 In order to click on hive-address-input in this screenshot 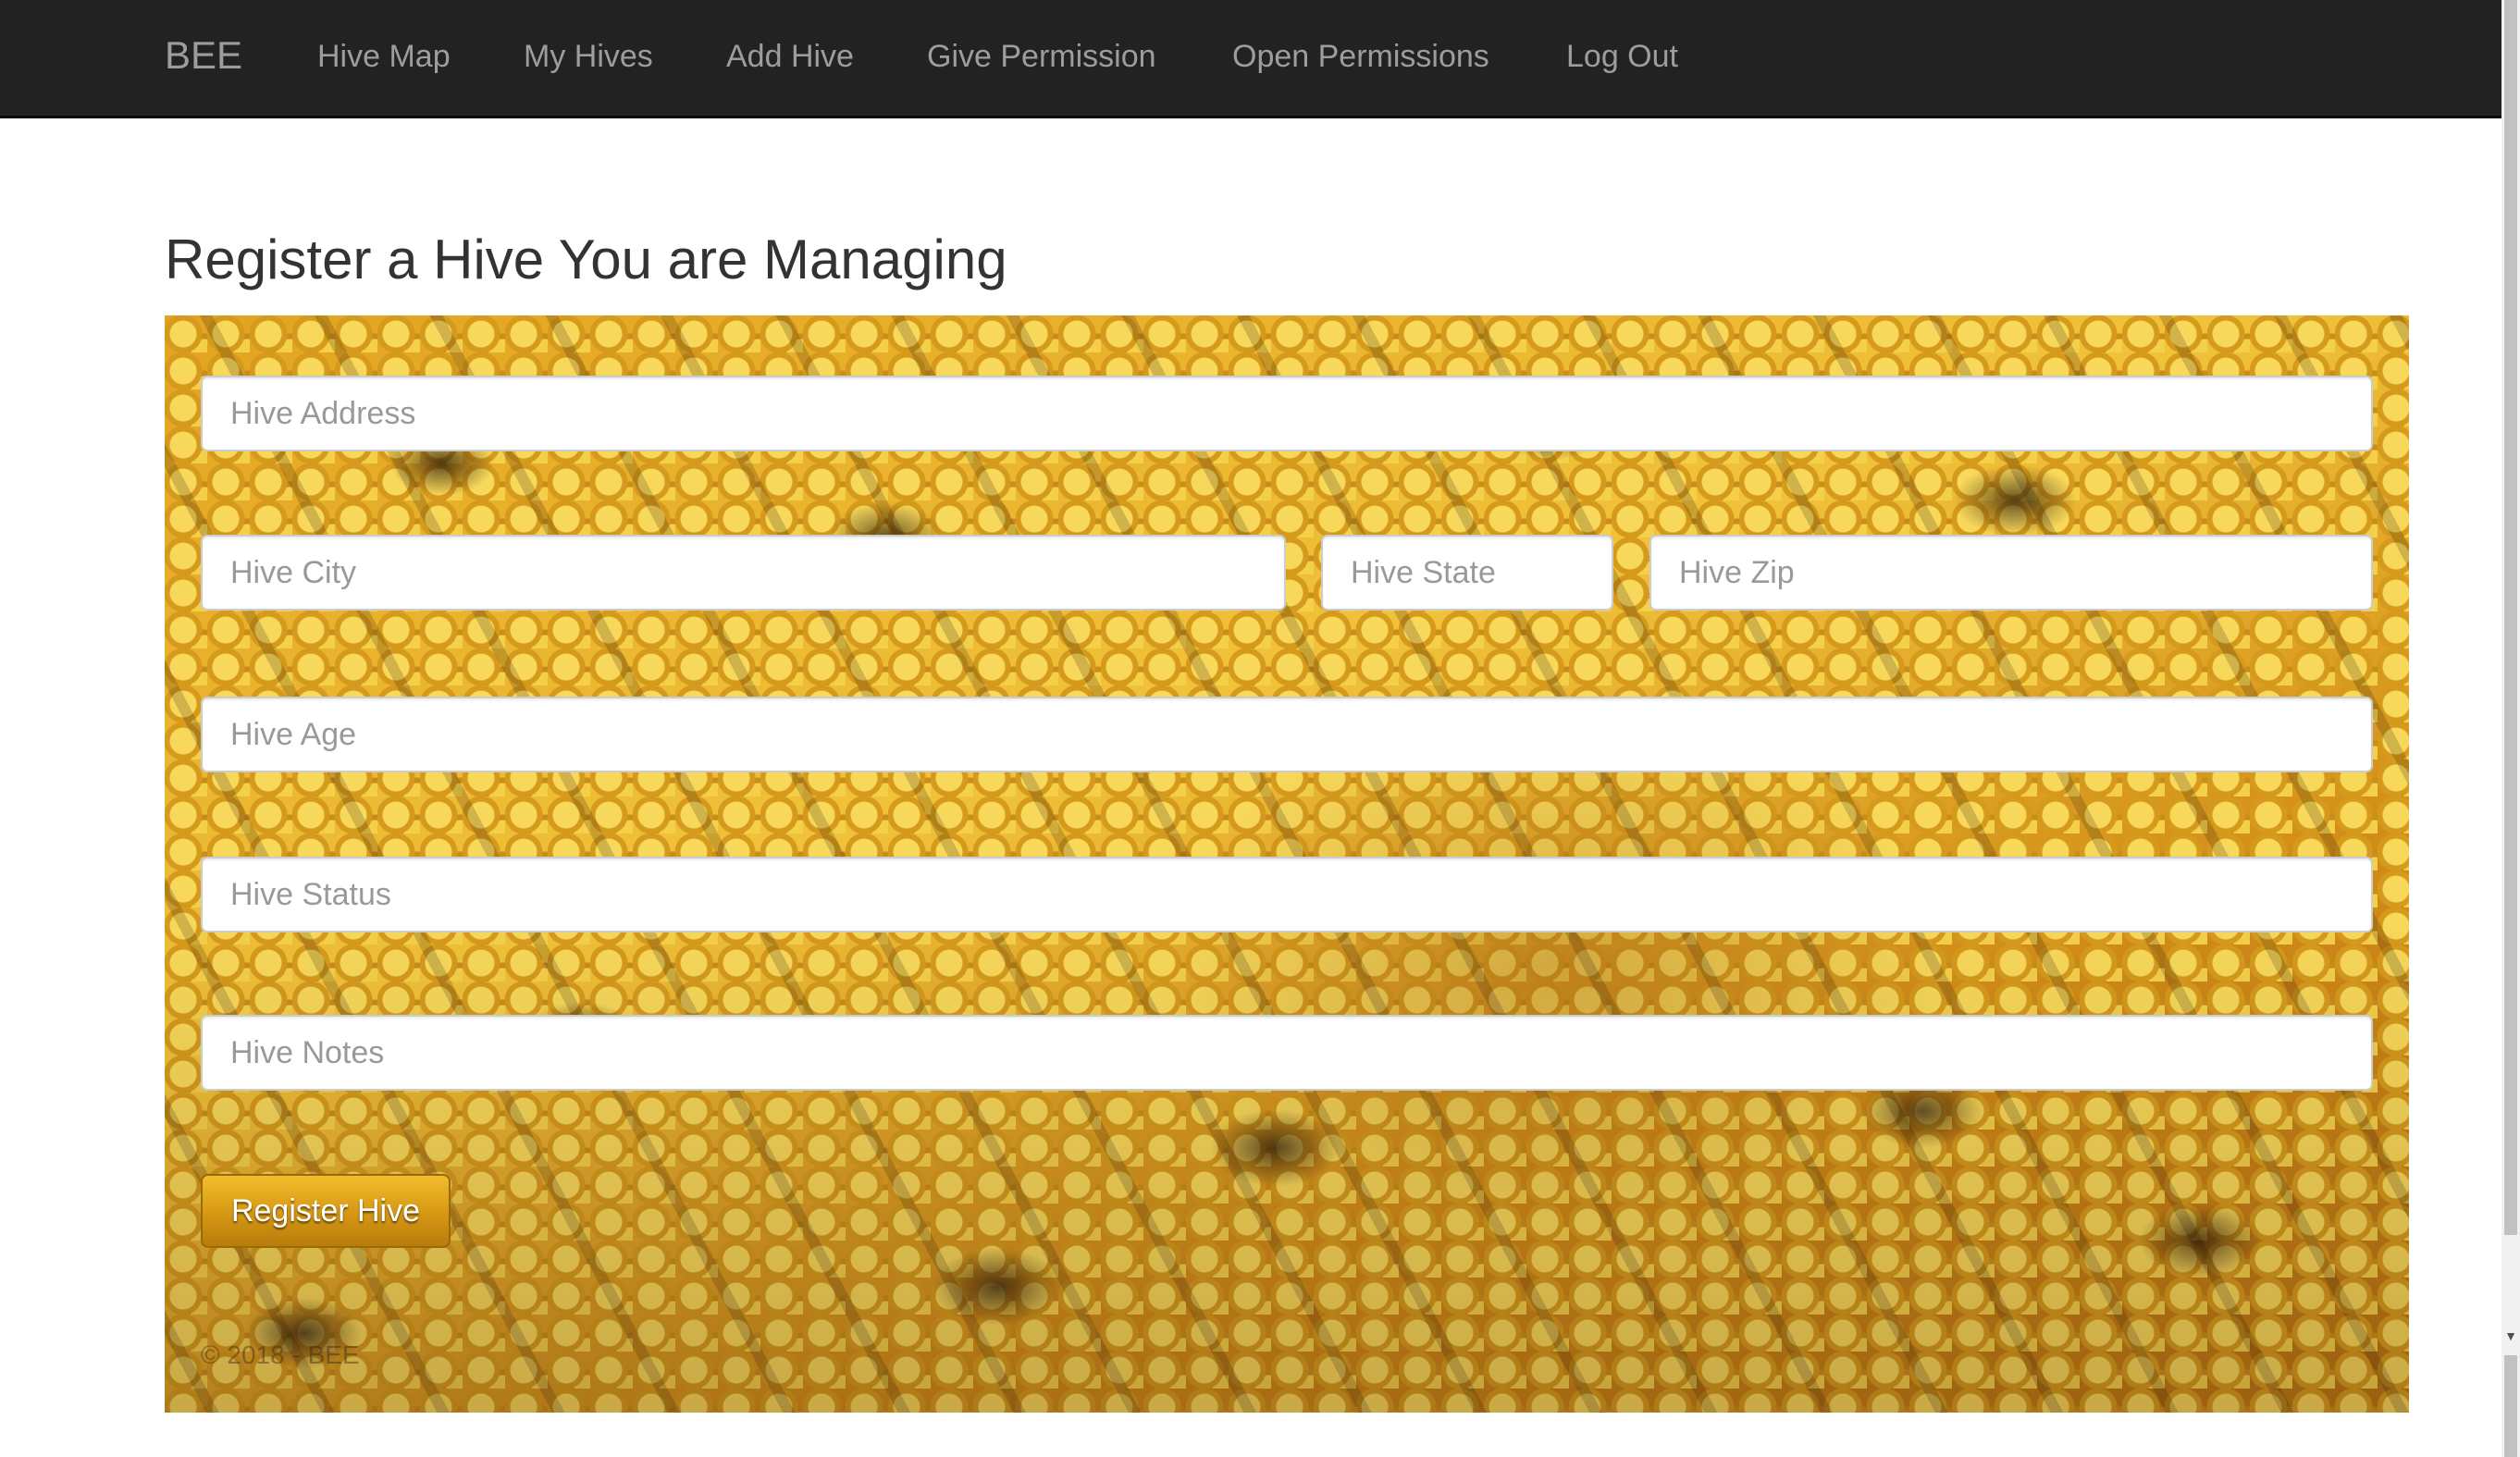, I will do `click(1287, 413)`.